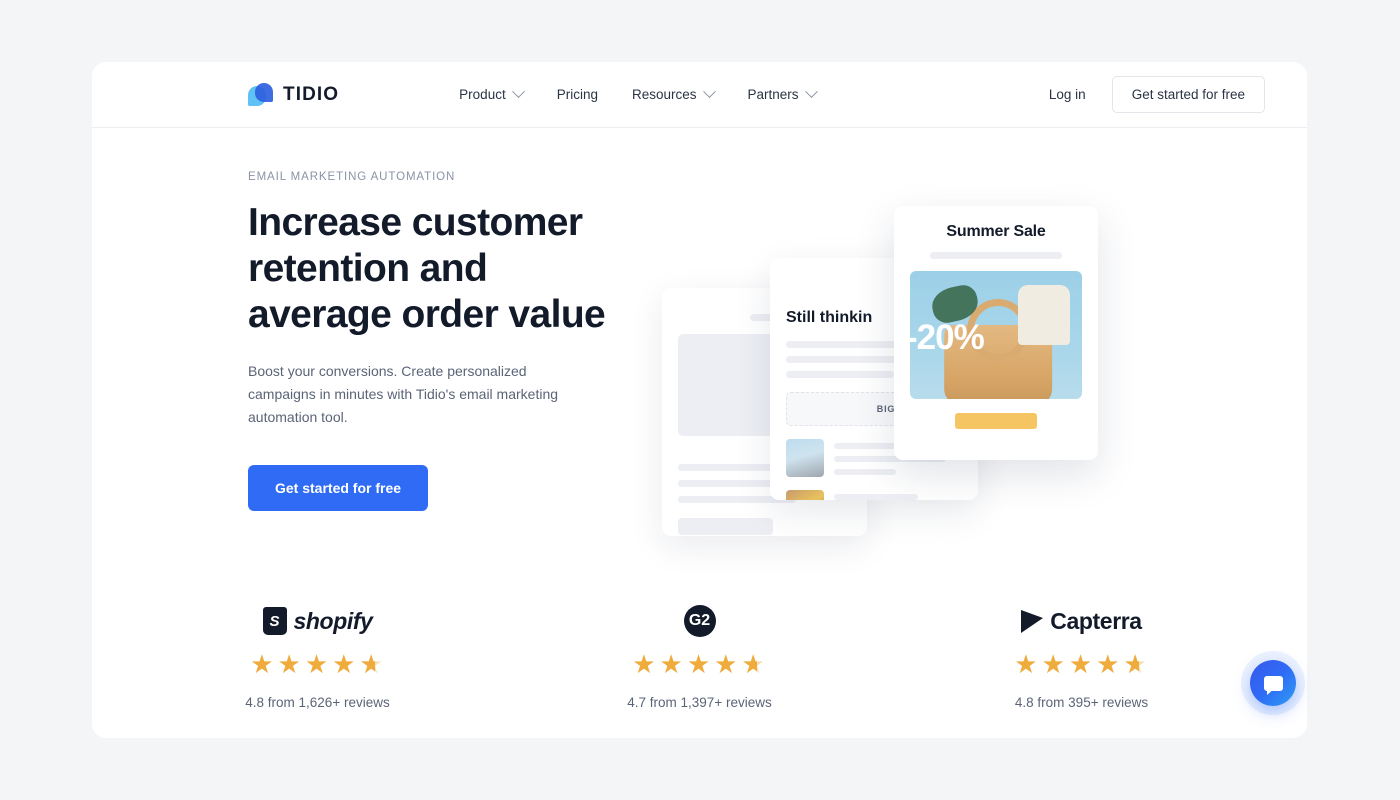  Describe the element at coordinates (1188, 94) in the screenshot. I see `header-get-started-button: Get started for free` at that location.